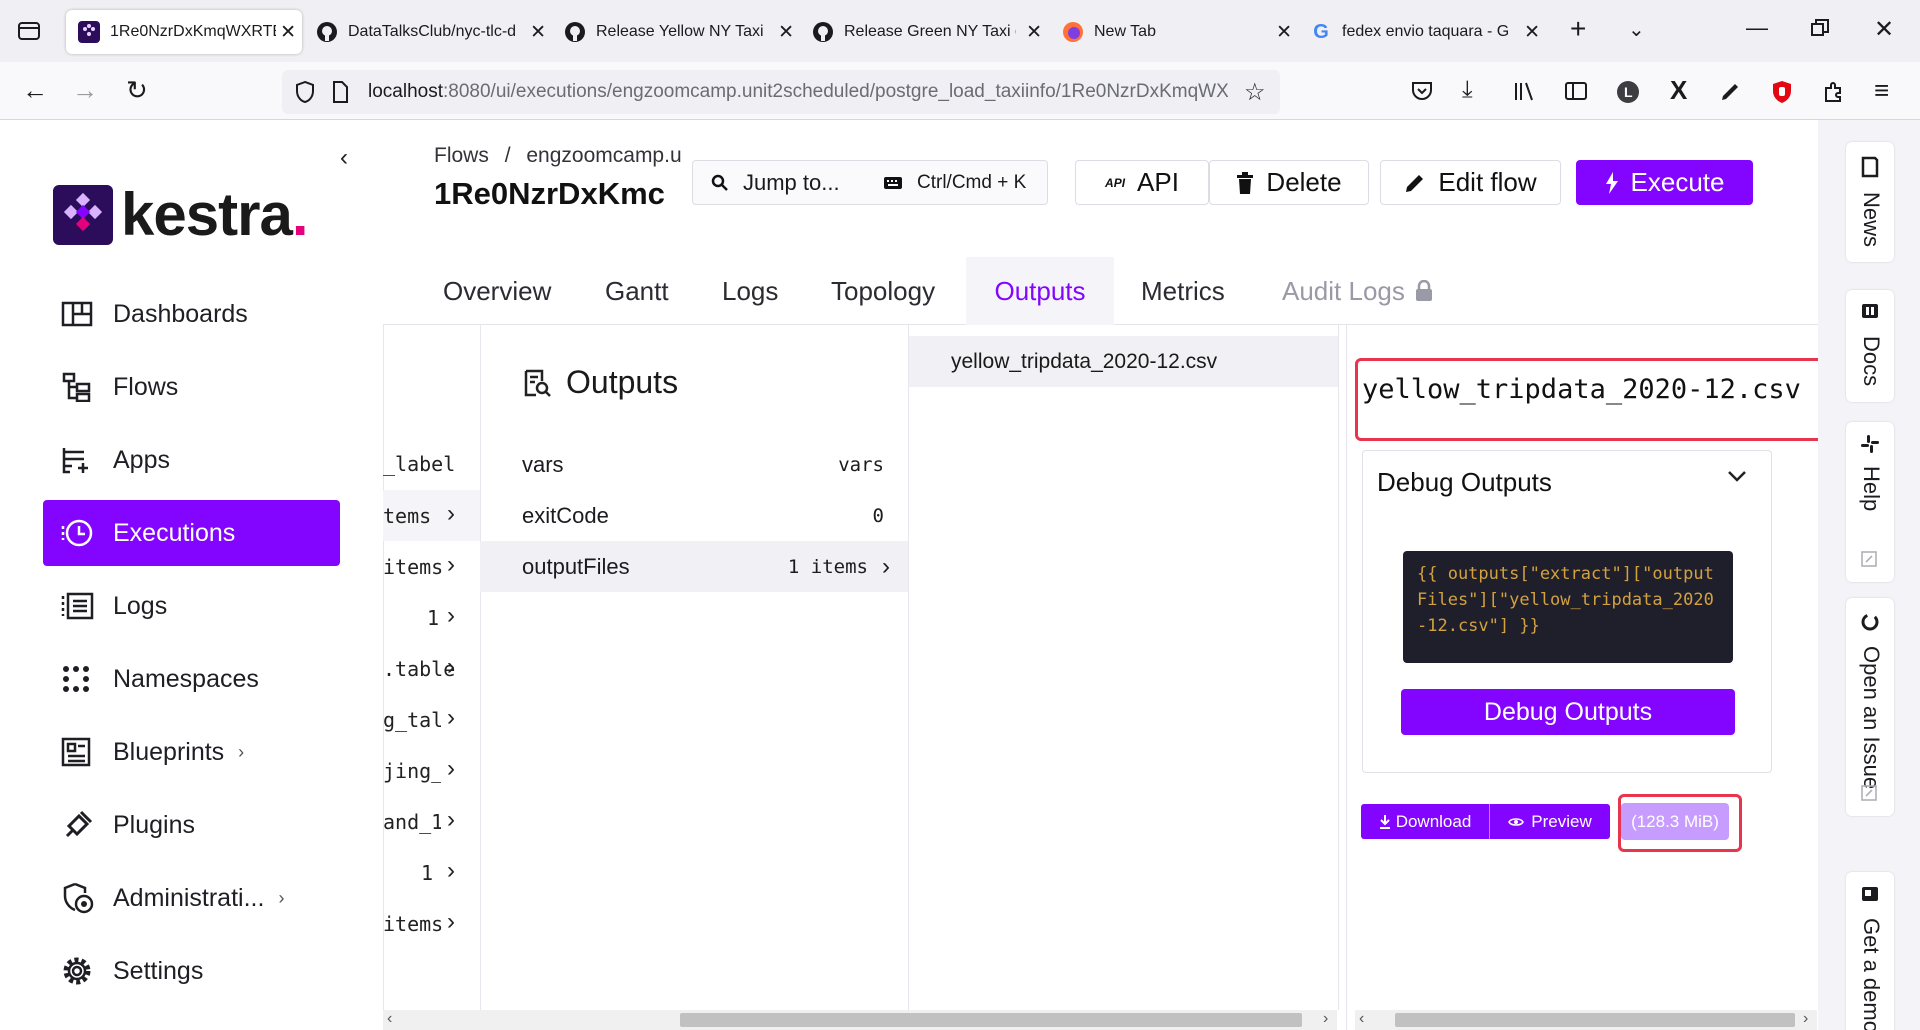 The width and height of the screenshot is (1920, 1030). I want to click on sidebar-item-apps: Apps, so click(191, 460).